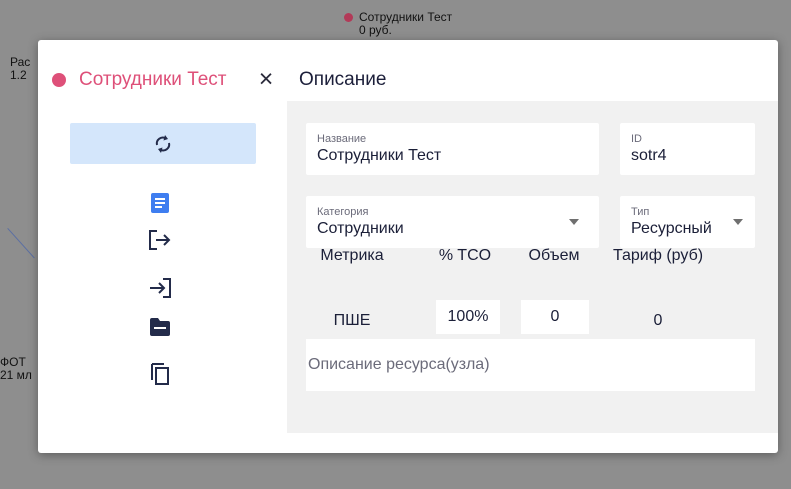 The width and height of the screenshot is (791, 489). Describe the element at coordinates (399, 364) in the screenshot. I see `description-placeholder: Описание ресурса(узла)` at that location.